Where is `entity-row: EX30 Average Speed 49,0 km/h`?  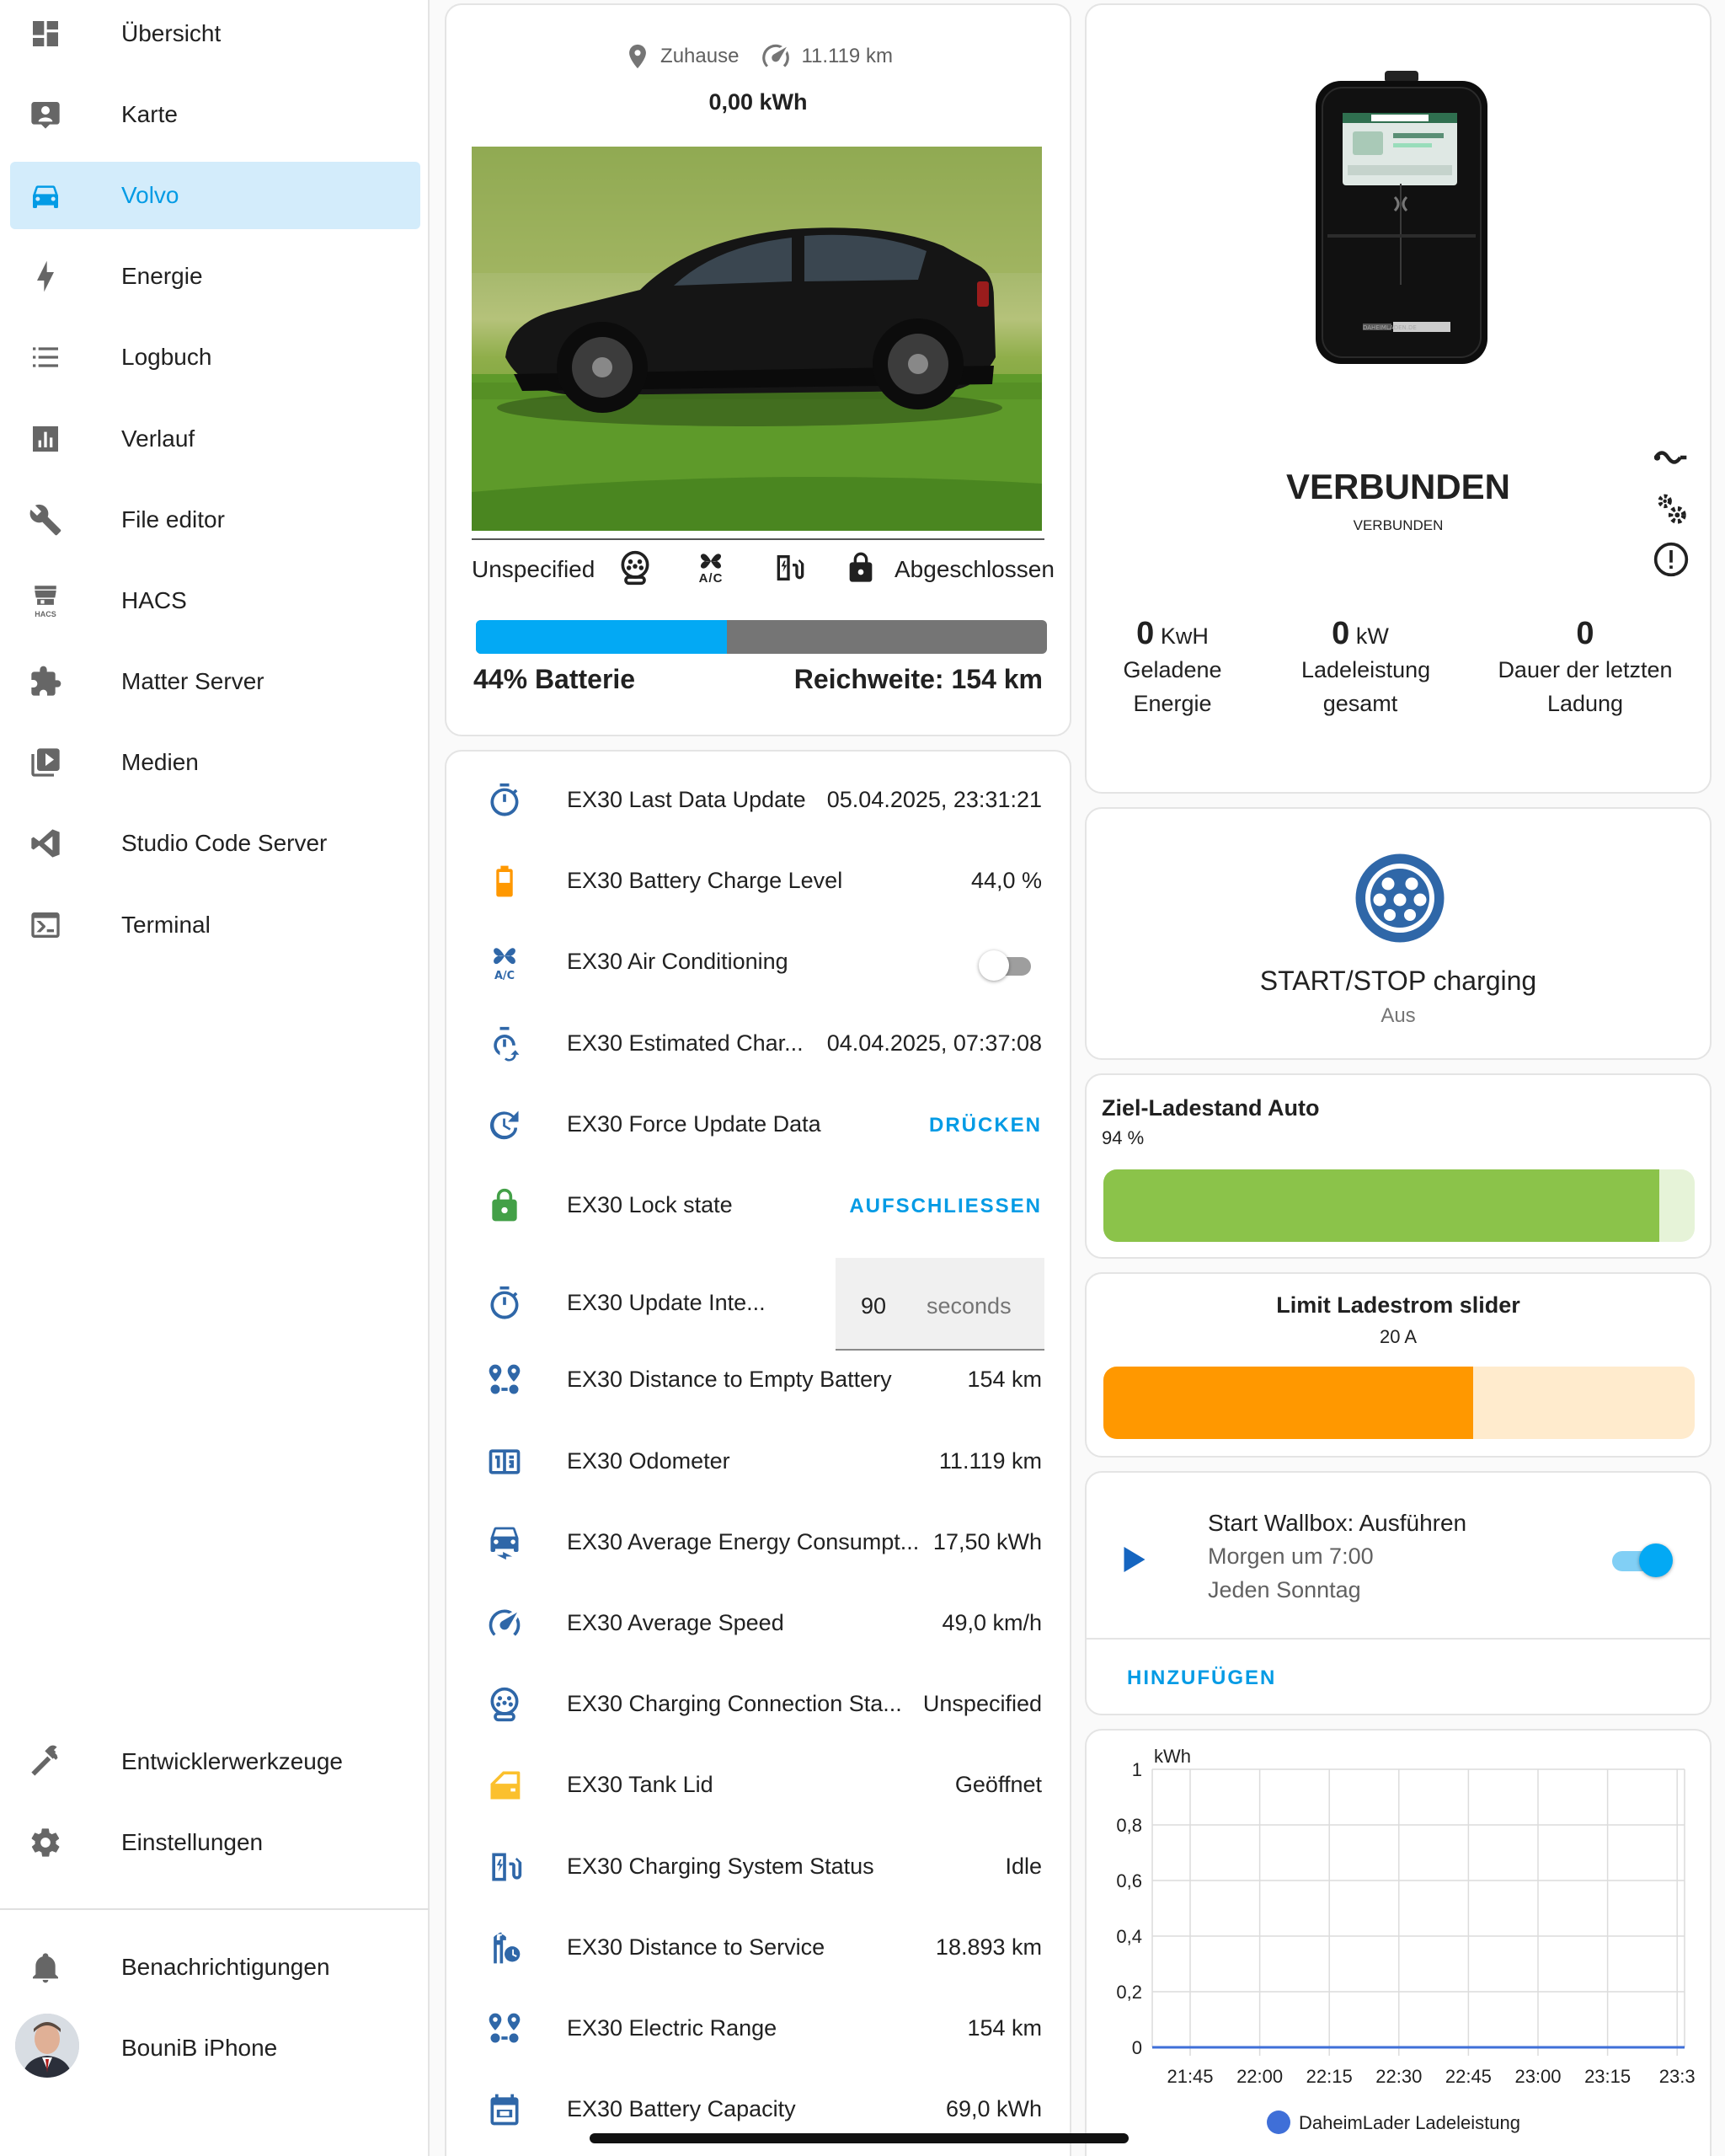 entity-row: EX30 Average Speed 49,0 km/h is located at coordinates (758, 1623).